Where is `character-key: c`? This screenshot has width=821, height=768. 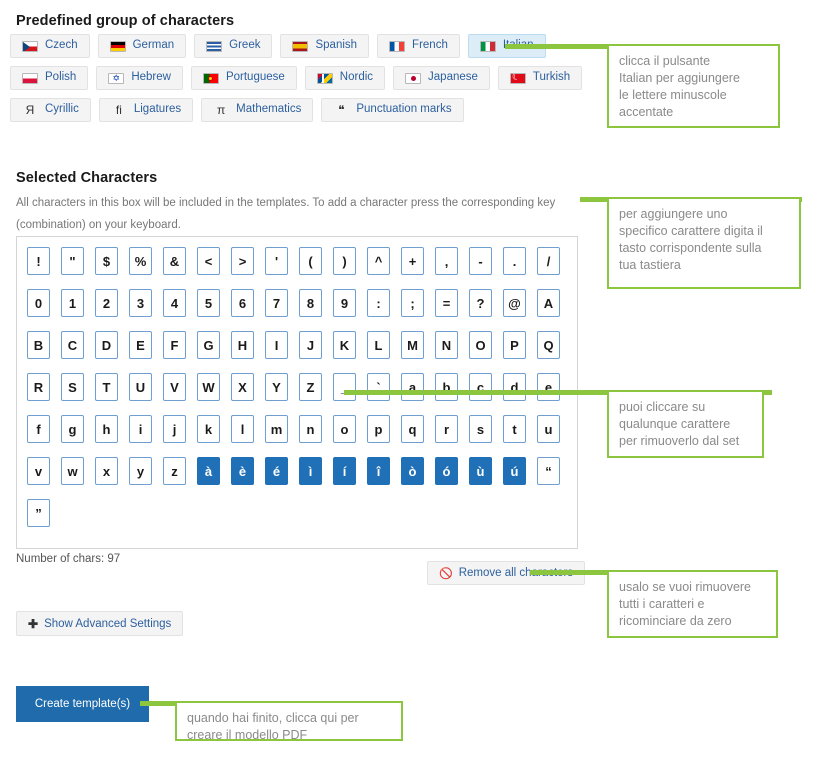 character-key: c is located at coordinates (480, 387).